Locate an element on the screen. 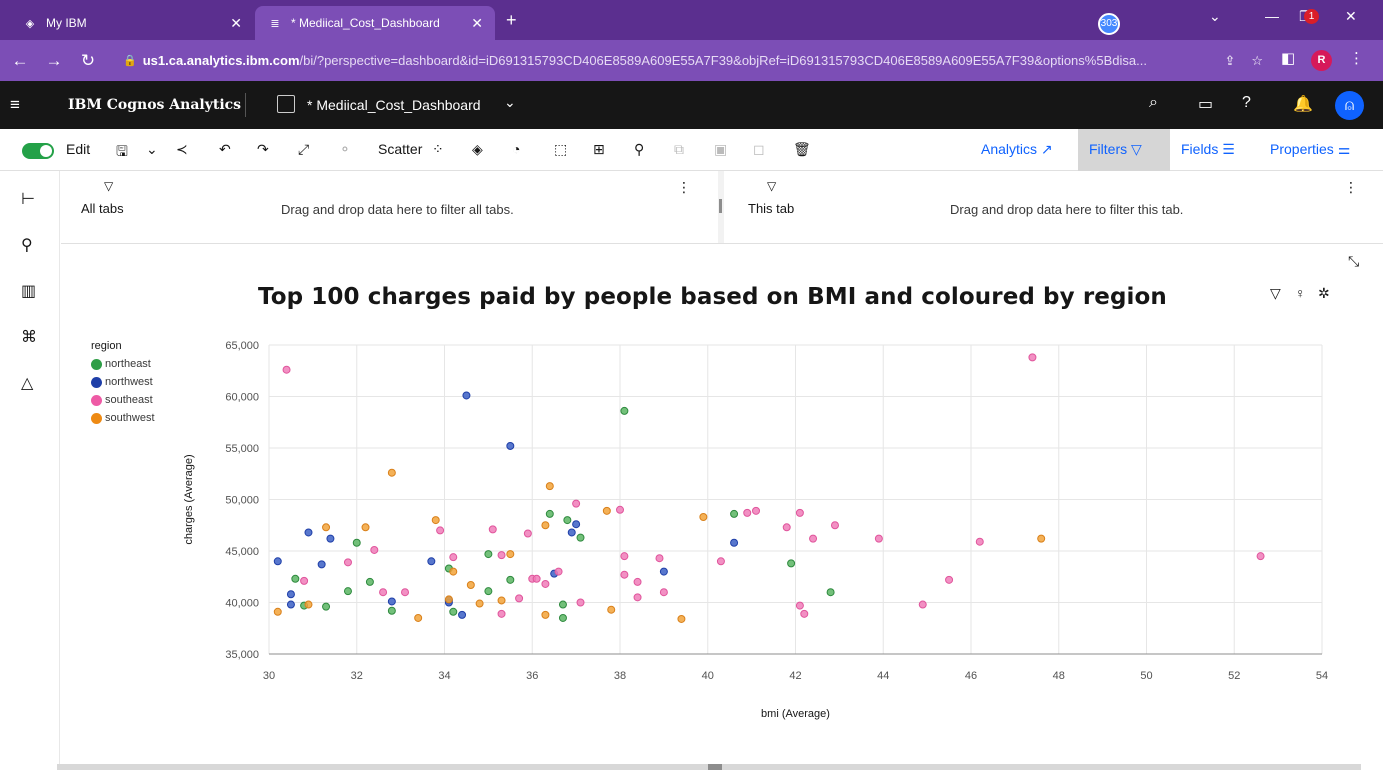 The image size is (1383, 770). widgets-icon: ⌘ is located at coordinates (29, 337).